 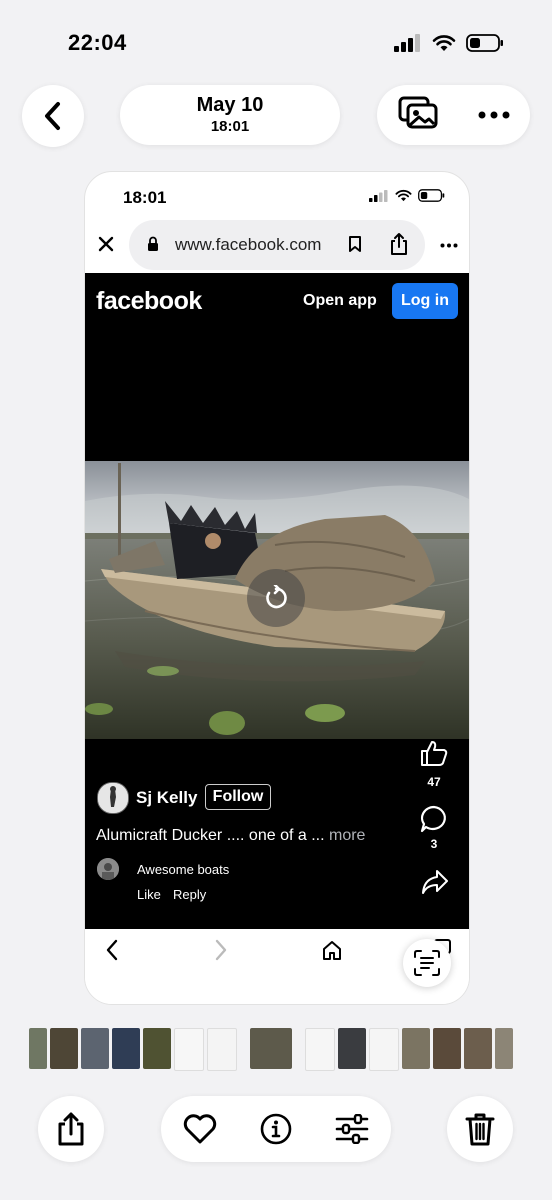 I want to click on share-arrow-icon, so click(x=435, y=882).